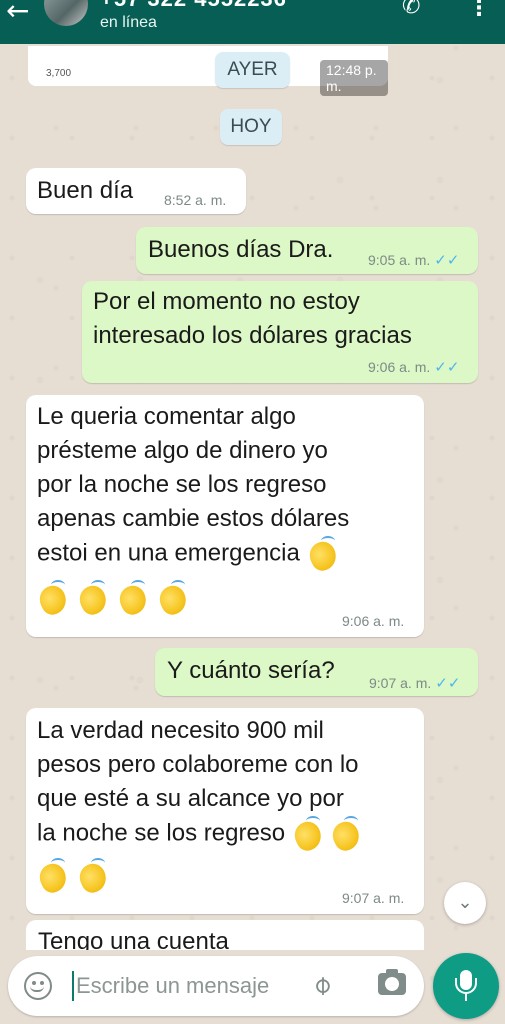  I want to click on message-text: Y cuánto sería?, so click(251, 670).